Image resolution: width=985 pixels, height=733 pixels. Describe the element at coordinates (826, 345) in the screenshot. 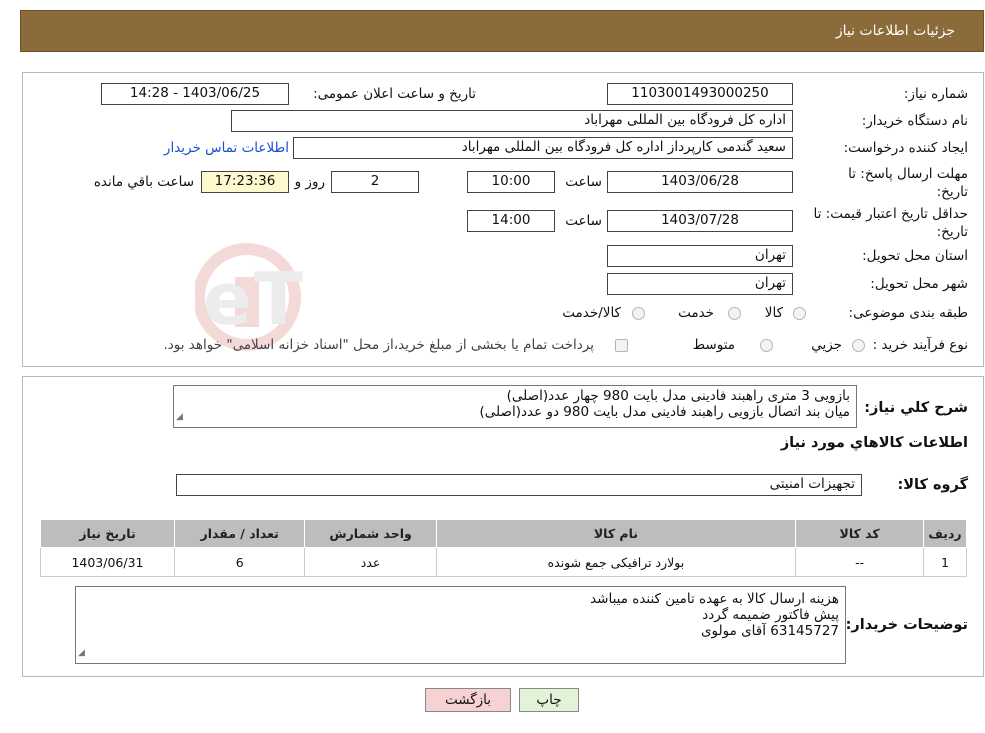

I see `process-option-minor: جزیي` at that location.